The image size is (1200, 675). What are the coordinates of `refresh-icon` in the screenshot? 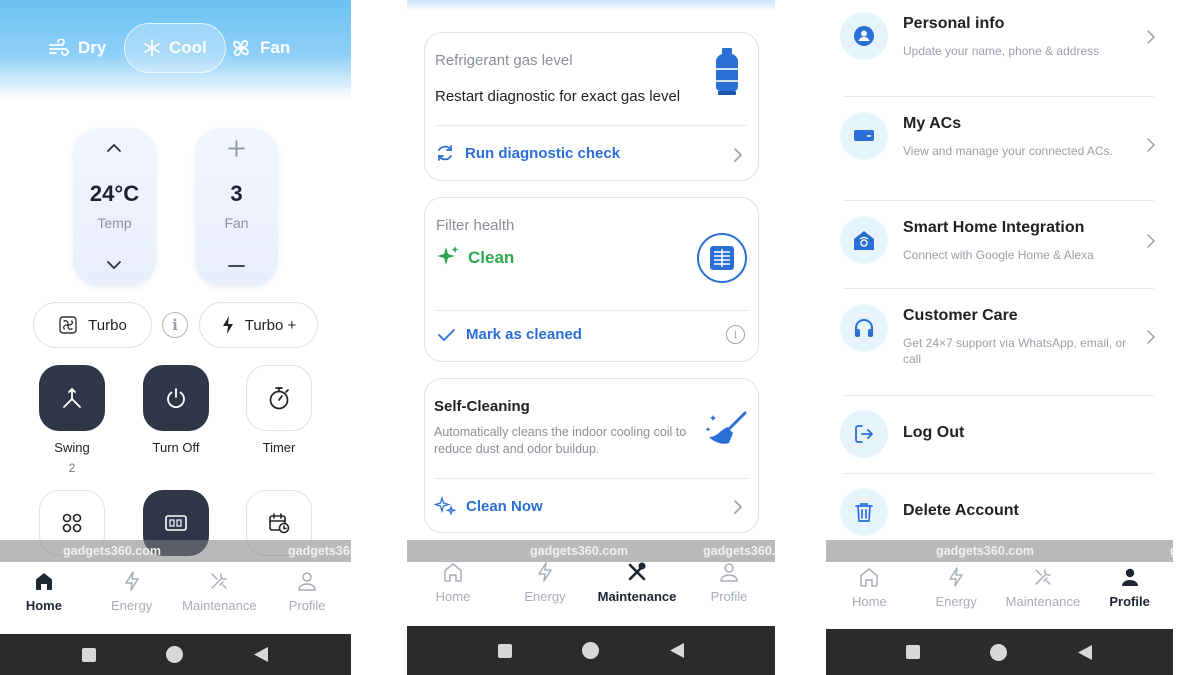 It's located at (445, 153).